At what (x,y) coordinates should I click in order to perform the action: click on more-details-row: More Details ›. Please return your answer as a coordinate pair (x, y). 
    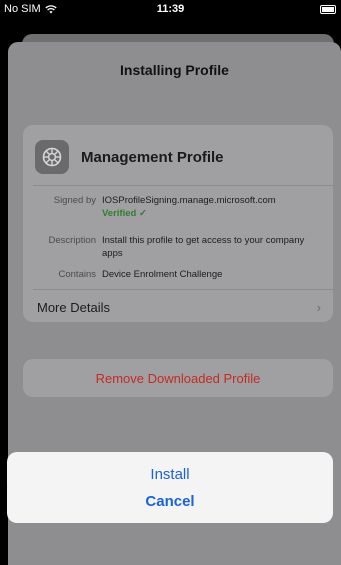
    Looking at the image, I should click on (179, 307).